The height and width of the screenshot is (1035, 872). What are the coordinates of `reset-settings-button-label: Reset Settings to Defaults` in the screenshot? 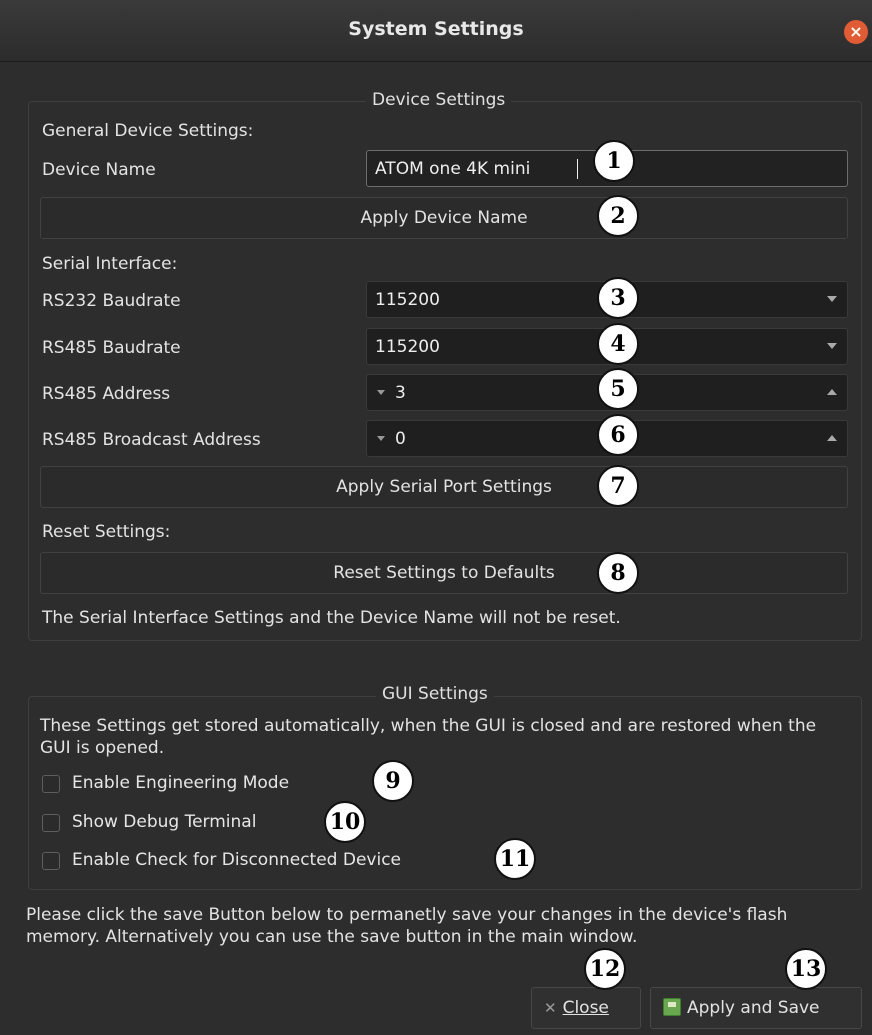 It's located at (444, 573).